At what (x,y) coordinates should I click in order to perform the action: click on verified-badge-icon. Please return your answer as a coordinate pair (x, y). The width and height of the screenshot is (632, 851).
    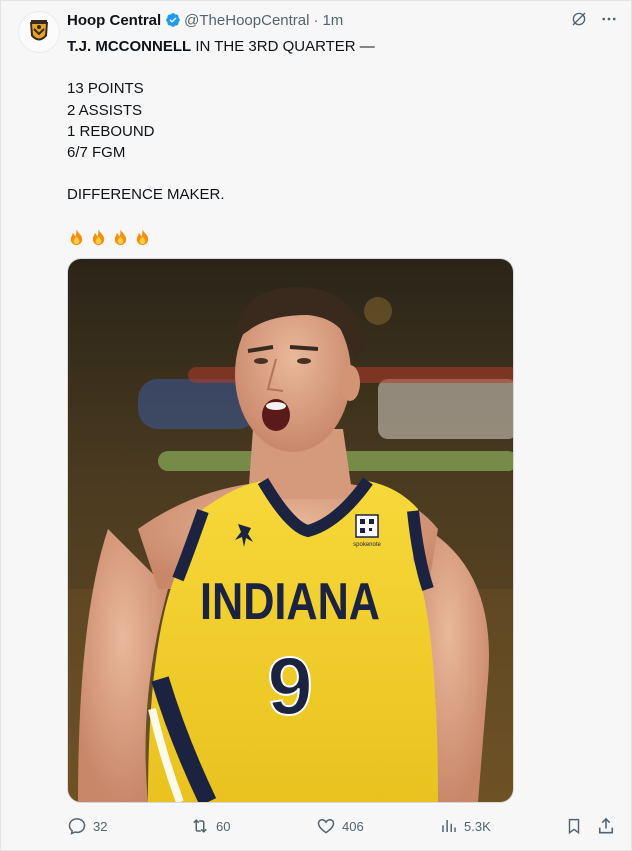
    Looking at the image, I should click on (173, 20).